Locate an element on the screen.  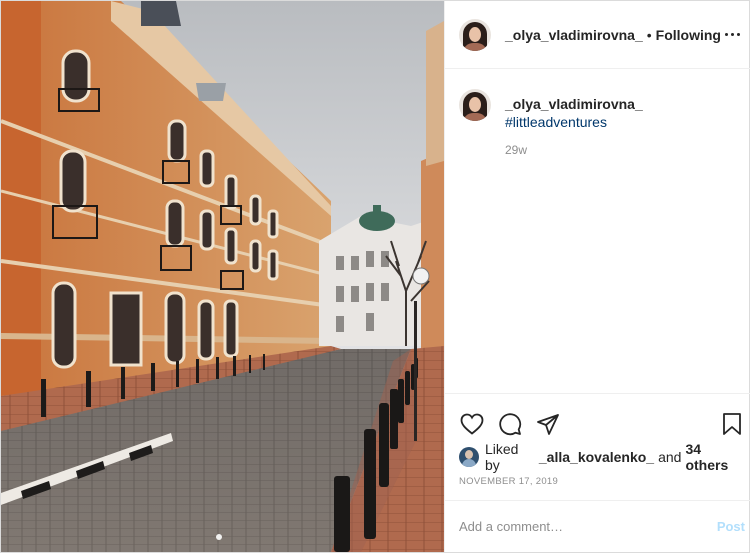
likes-others-count: 34 others is located at coordinates (715, 457).